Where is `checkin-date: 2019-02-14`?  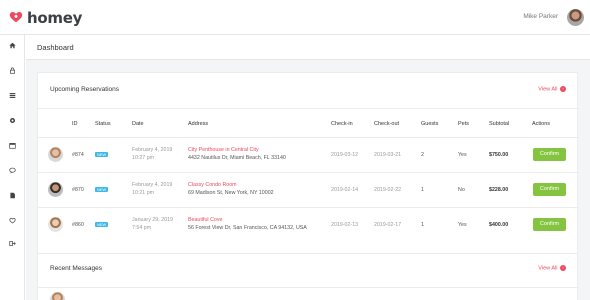
checkin-date: 2019-02-14 is located at coordinates (345, 190).